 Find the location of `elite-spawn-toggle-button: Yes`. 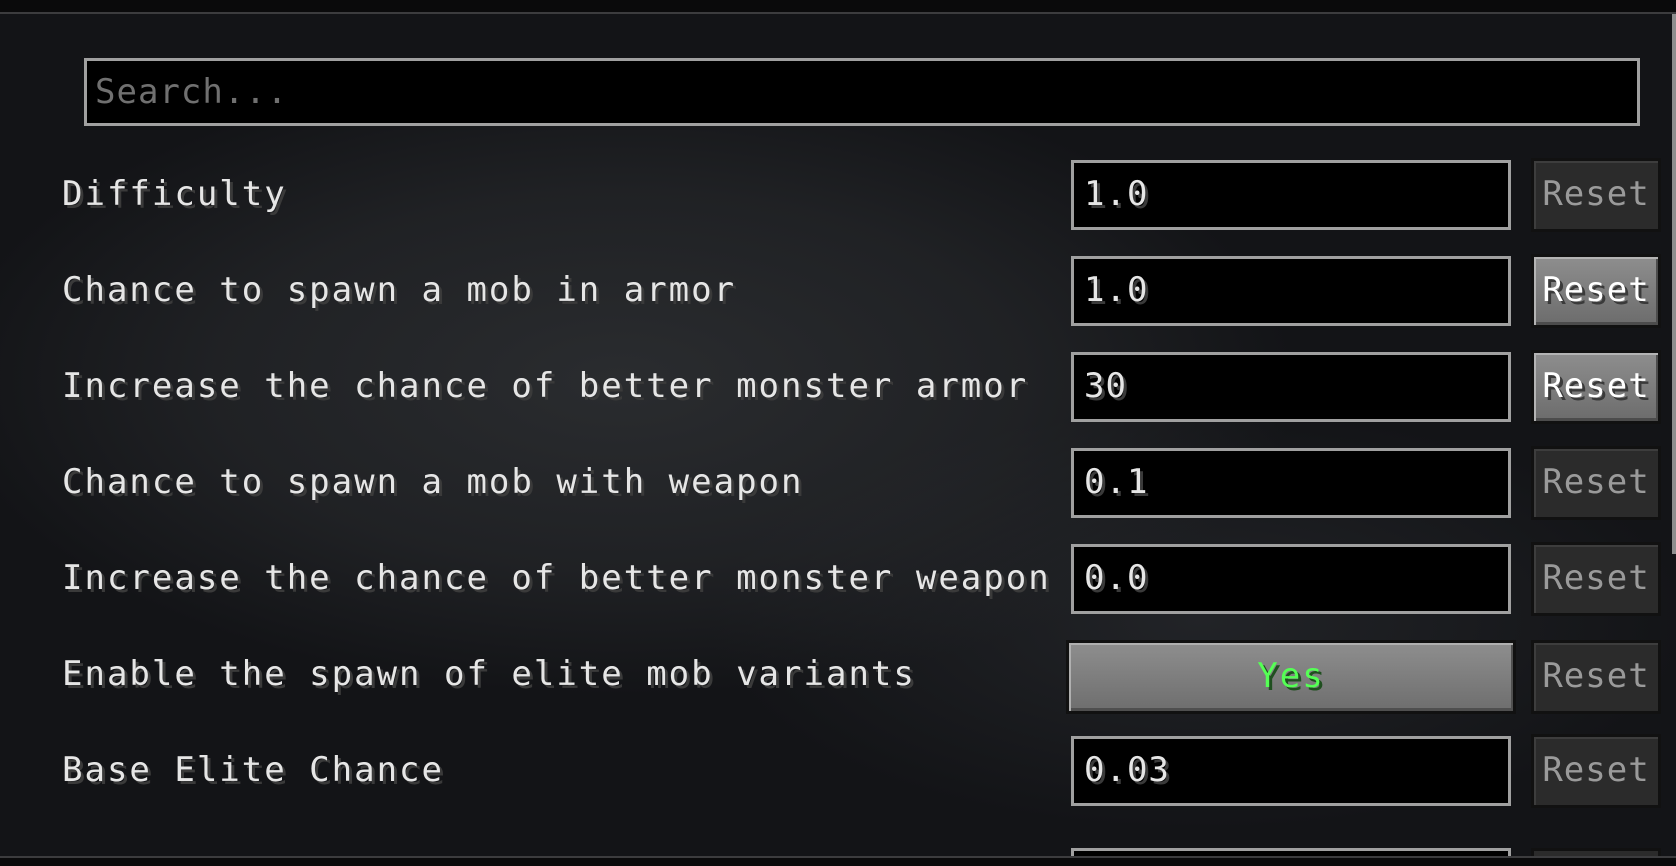

elite-spawn-toggle-button: Yes is located at coordinates (1291, 677).